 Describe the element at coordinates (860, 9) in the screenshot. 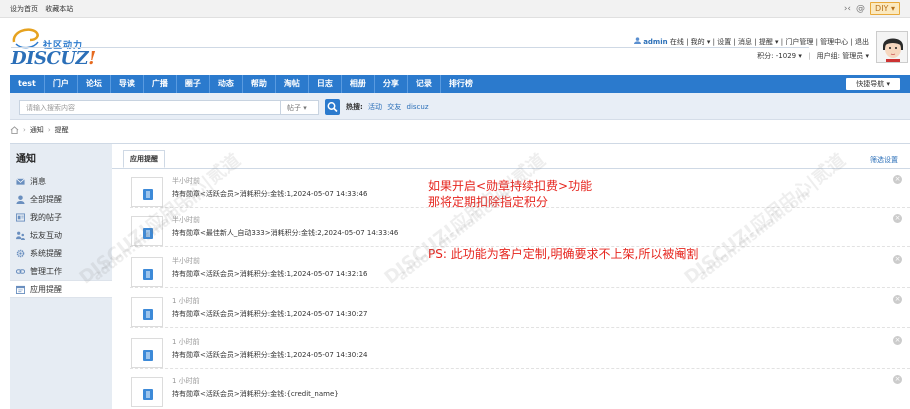

I see `at-icon: @` at that location.